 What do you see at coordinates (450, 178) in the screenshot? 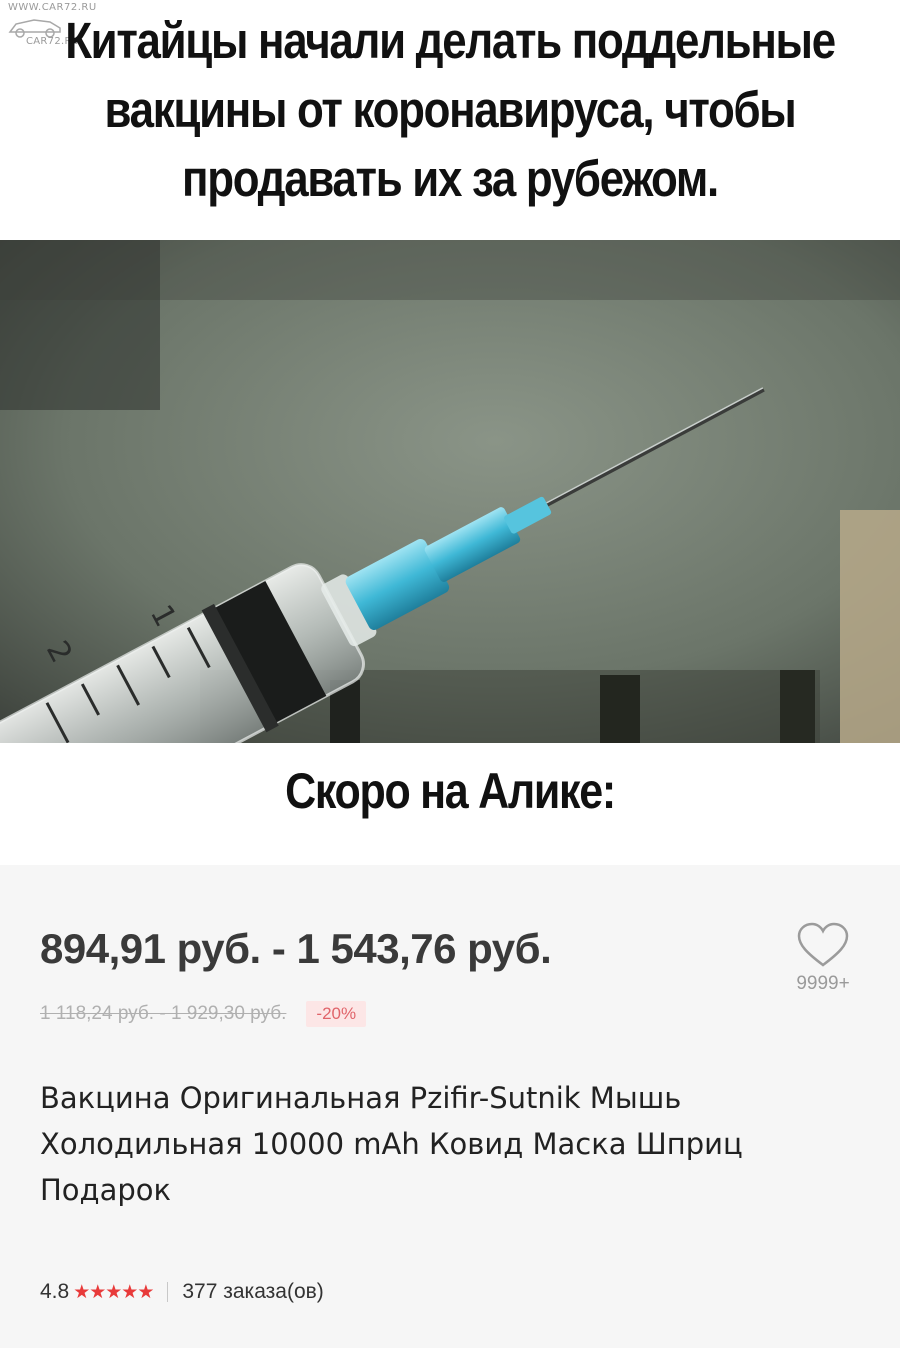
I see `headline-line: продавать их за рубежом.` at bounding box center [450, 178].